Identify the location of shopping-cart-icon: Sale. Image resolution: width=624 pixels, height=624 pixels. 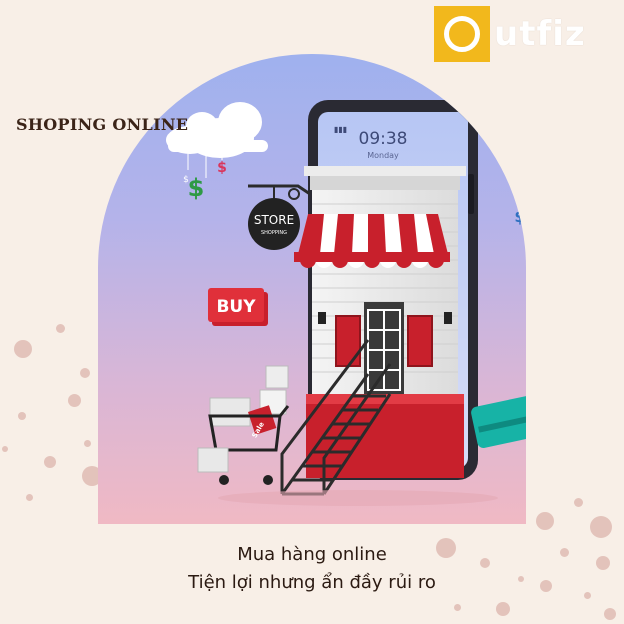
(243, 425).